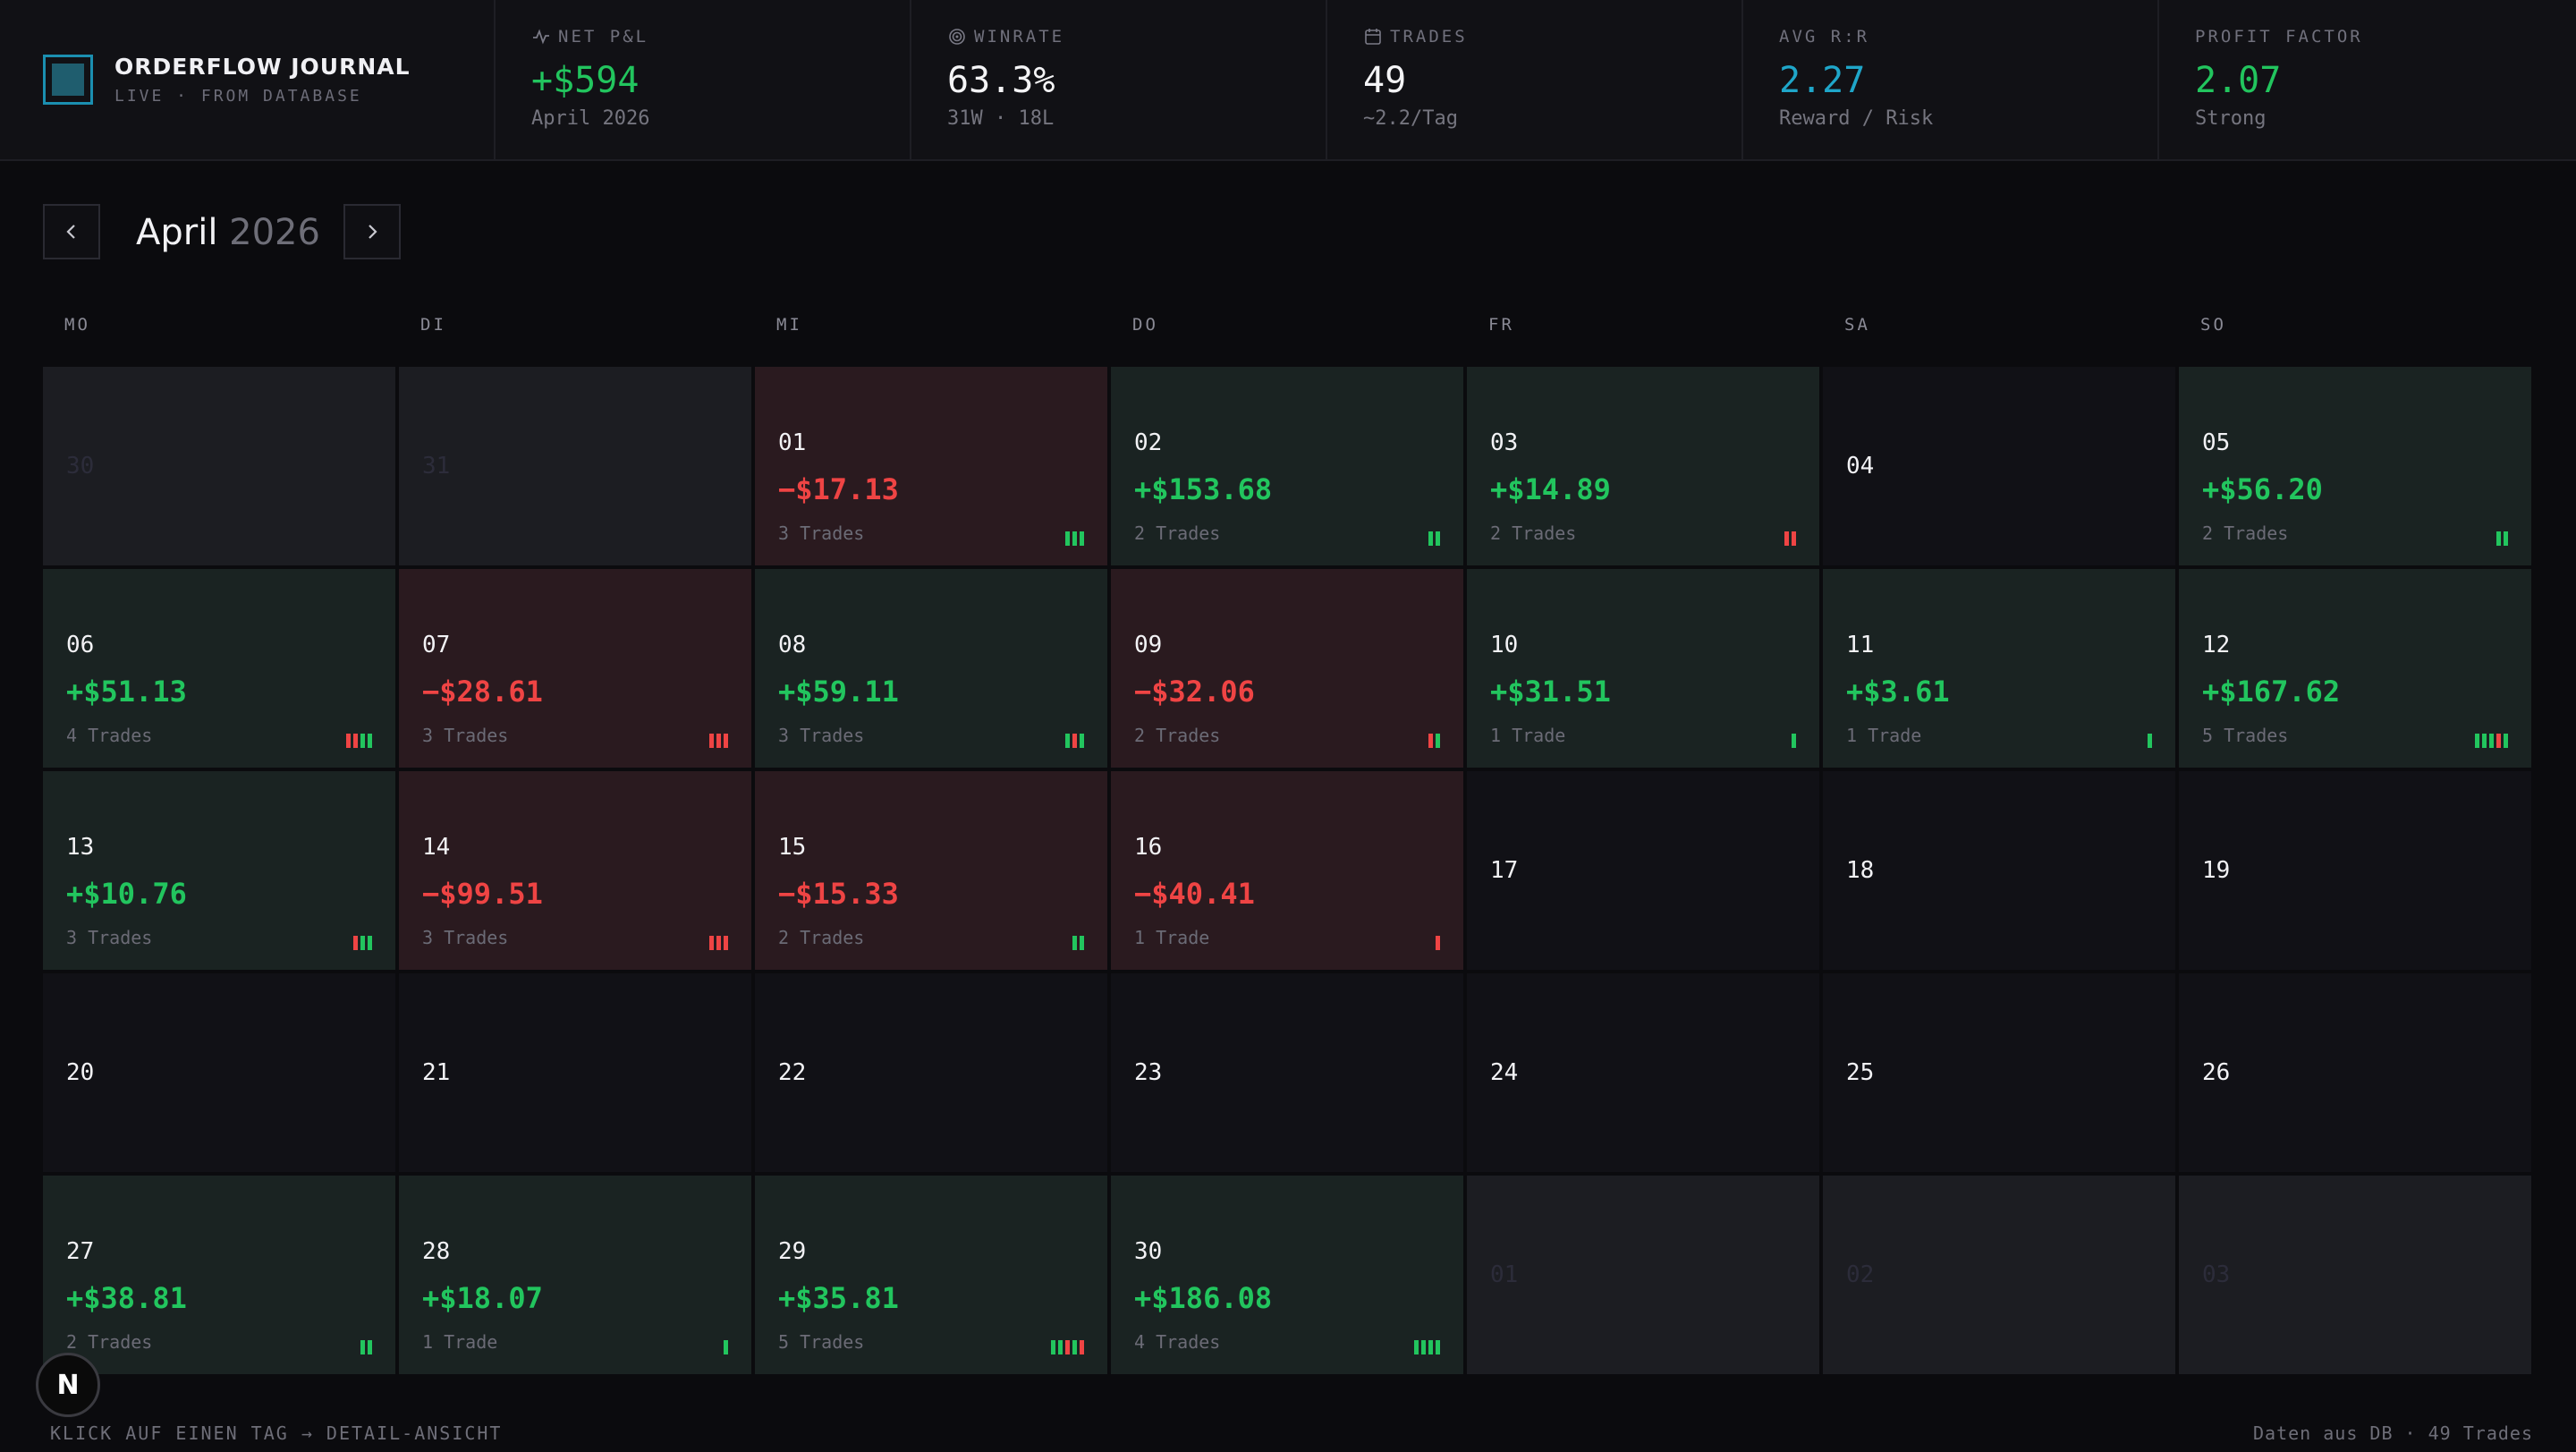 This screenshot has height=1452, width=2576. Describe the element at coordinates (1177, 533) in the screenshot. I see `day-trade-count: 2 Trades` at that location.